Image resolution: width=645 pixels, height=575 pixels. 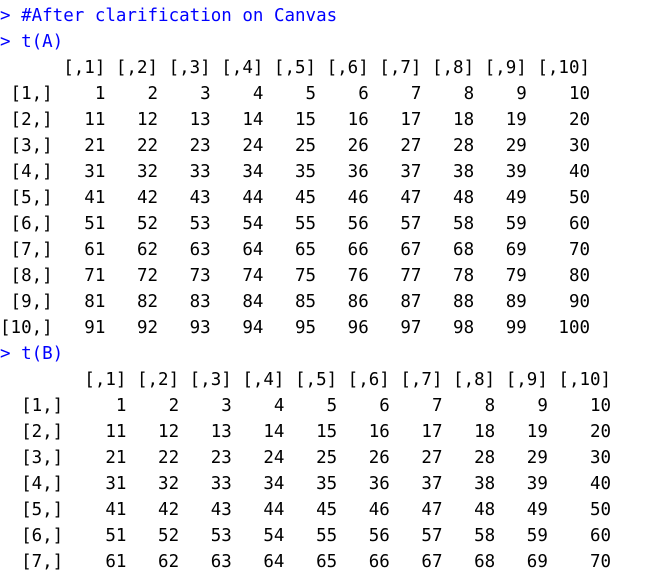 What do you see at coordinates (42, 42) in the screenshot?
I see `command-text: t(A)` at bounding box center [42, 42].